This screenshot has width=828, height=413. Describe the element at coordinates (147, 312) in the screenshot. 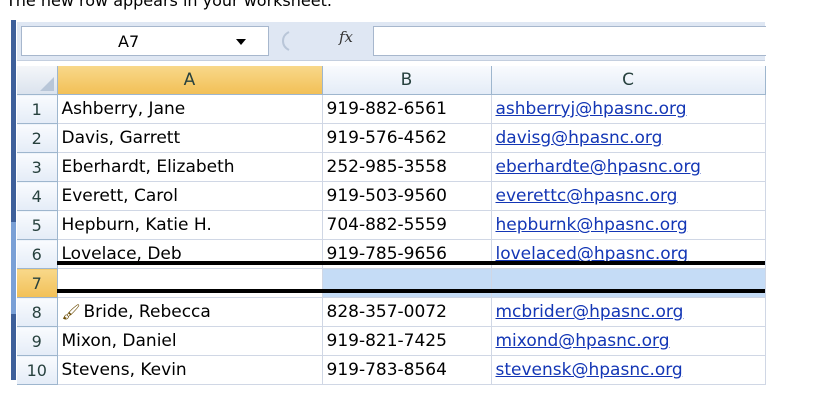

I see `name-cell-text: Bride, Rebecca` at that location.